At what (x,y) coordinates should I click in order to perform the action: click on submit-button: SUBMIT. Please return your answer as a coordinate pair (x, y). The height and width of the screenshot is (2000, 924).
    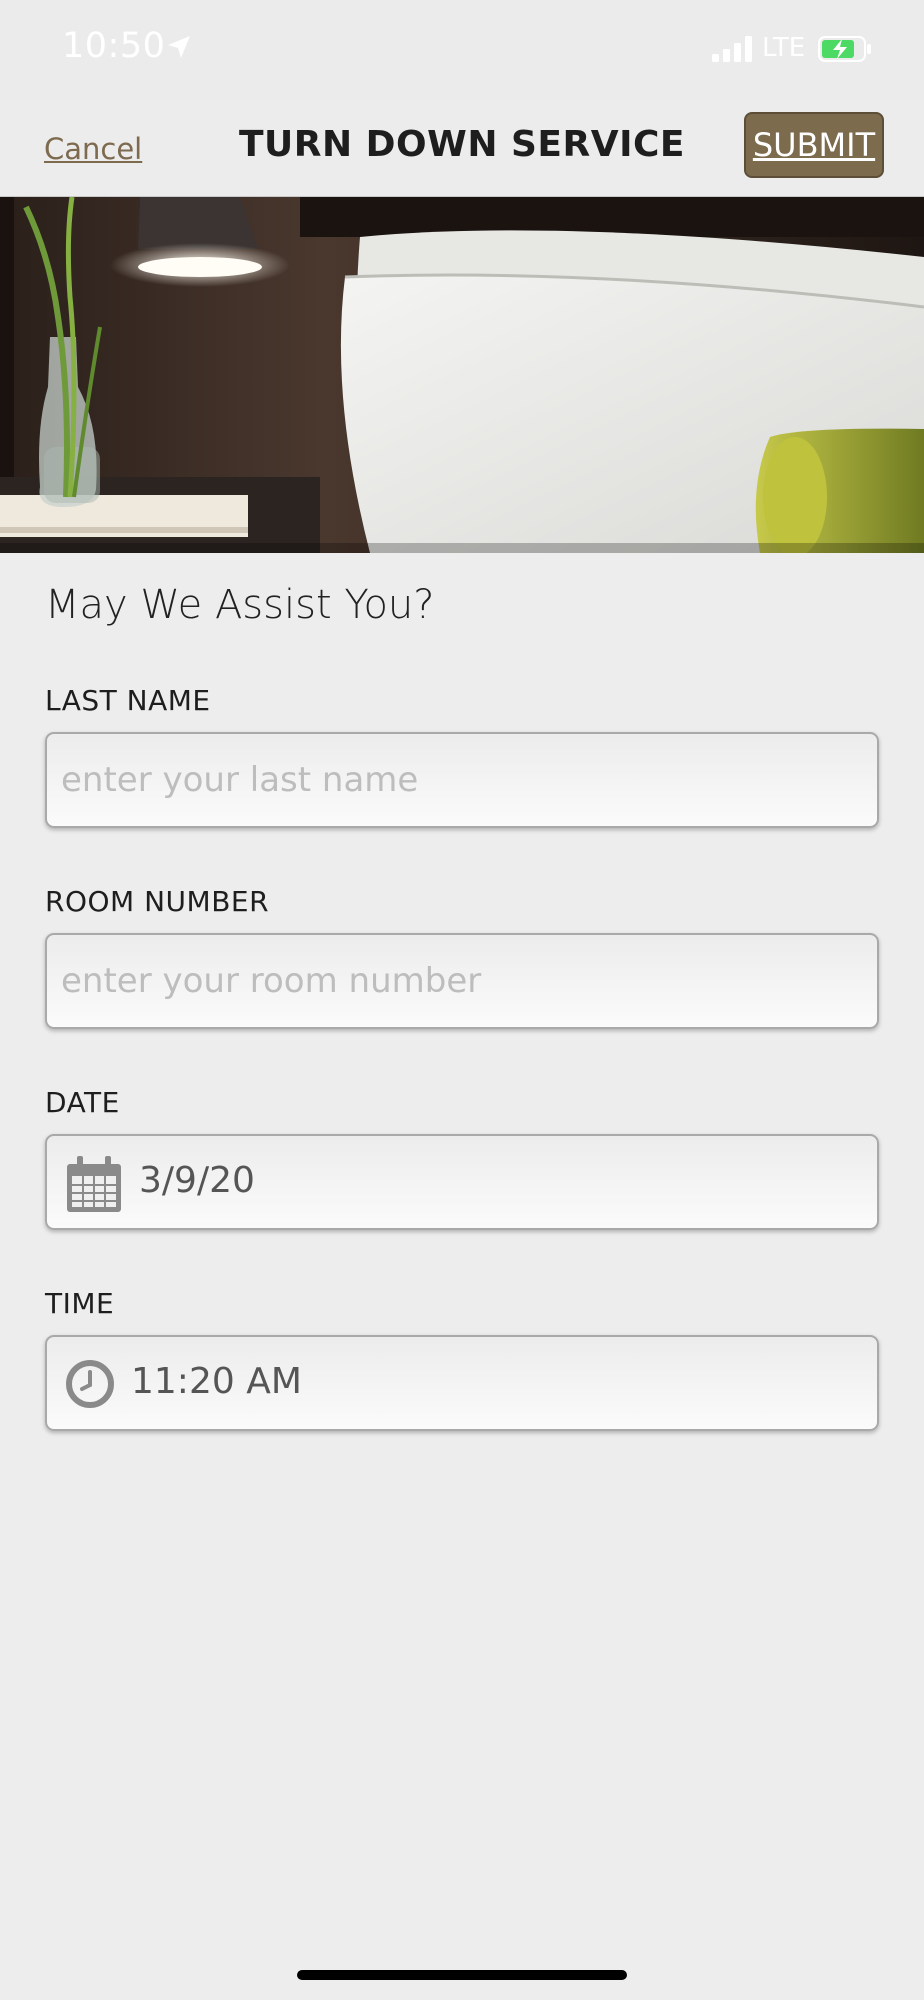
    Looking at the image, I should click on (814, 145).